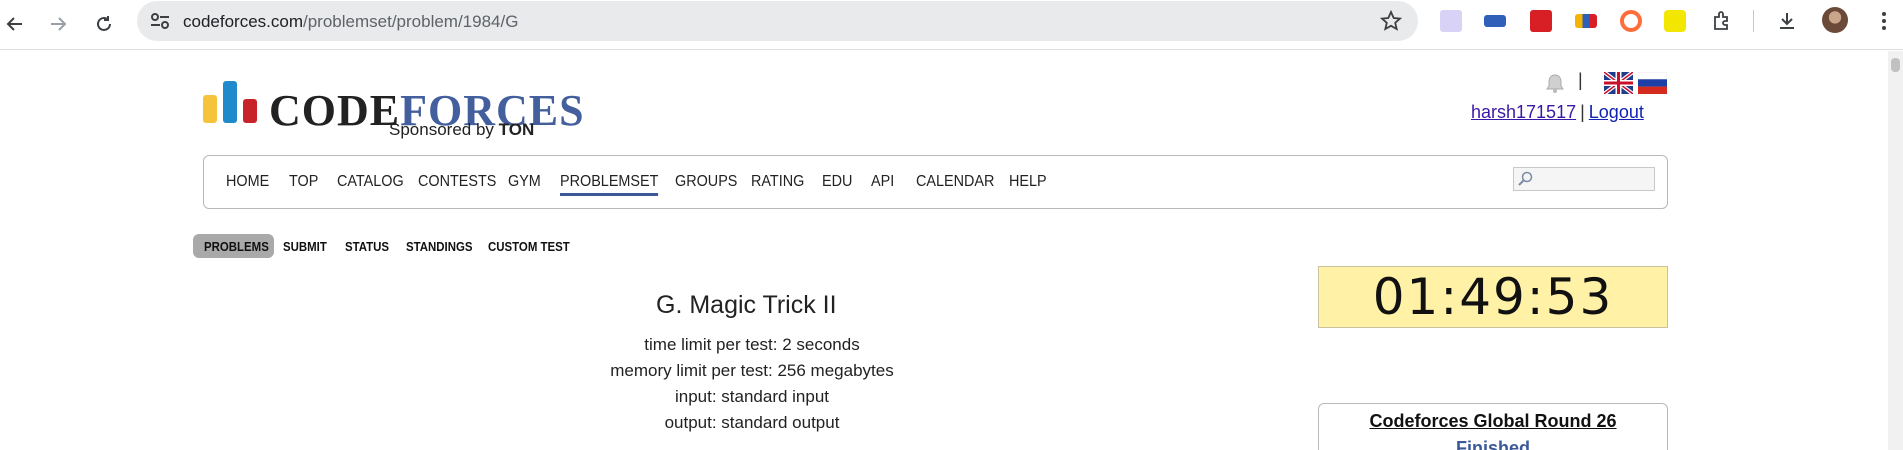  I want to click on bell-icon, so click(1555, 83).